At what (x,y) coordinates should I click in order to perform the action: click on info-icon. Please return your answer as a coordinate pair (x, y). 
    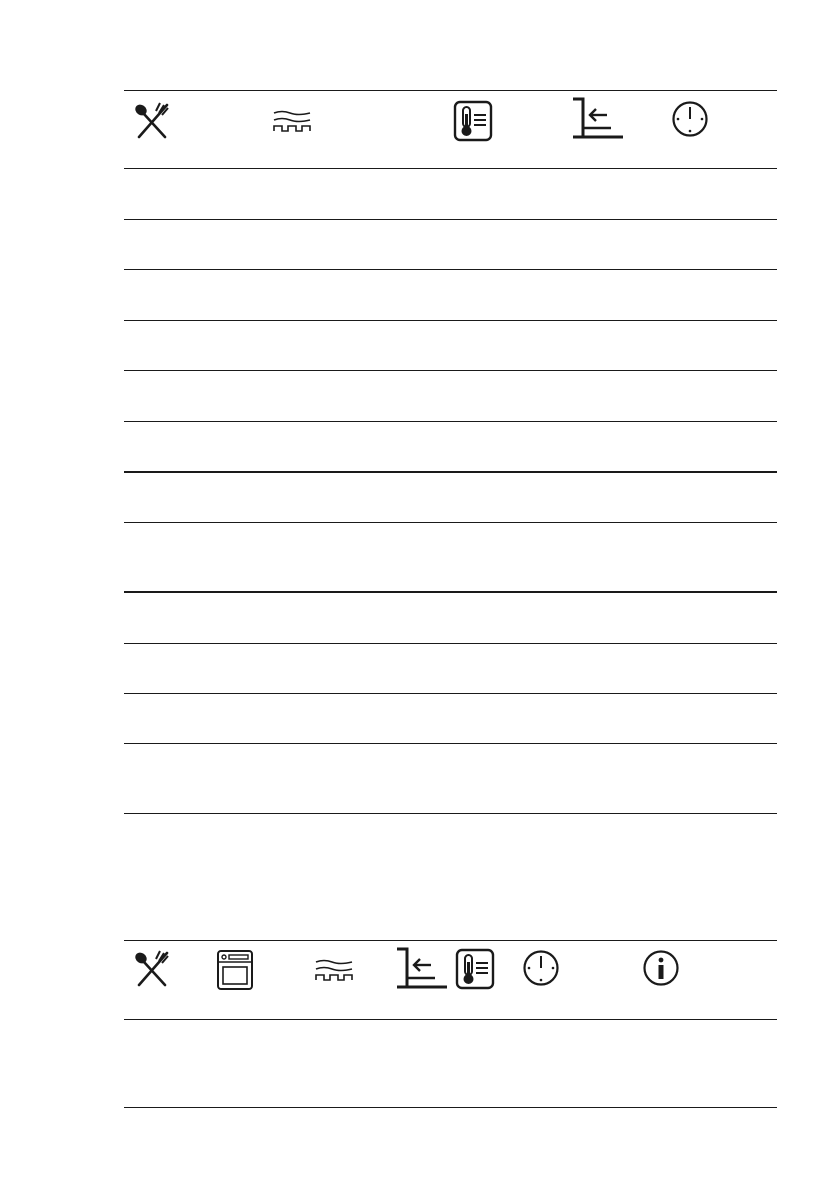
    Looking at the image, I should click on (661, 968).